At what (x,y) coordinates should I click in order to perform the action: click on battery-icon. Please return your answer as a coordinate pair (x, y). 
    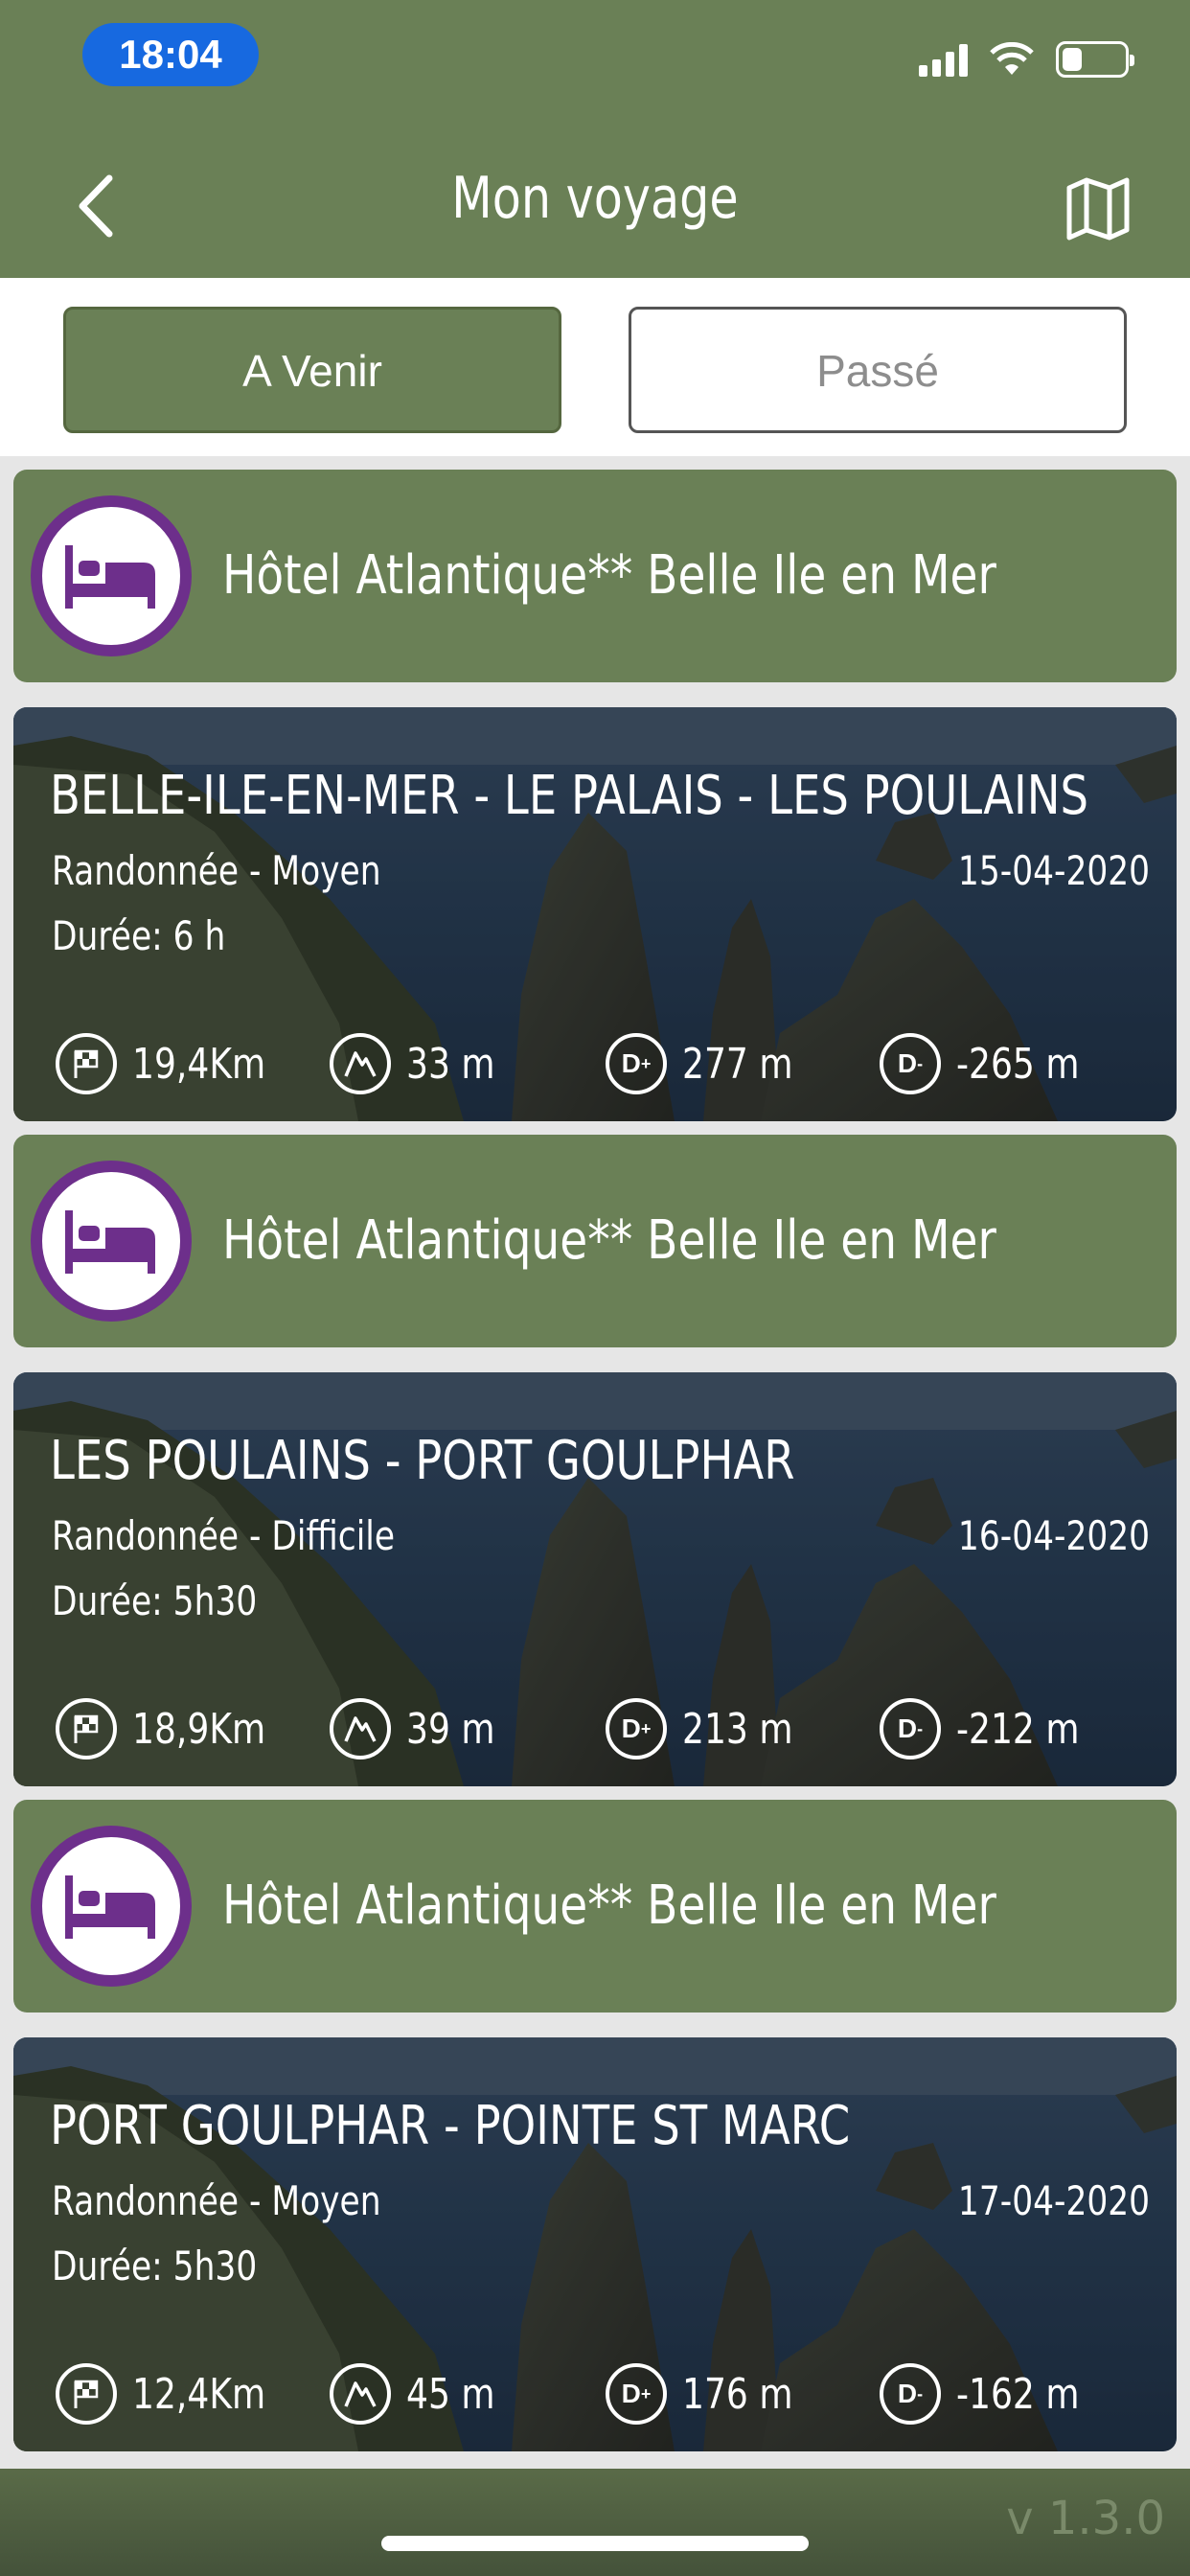
    Looking at the image, I should click on (1095, 59).